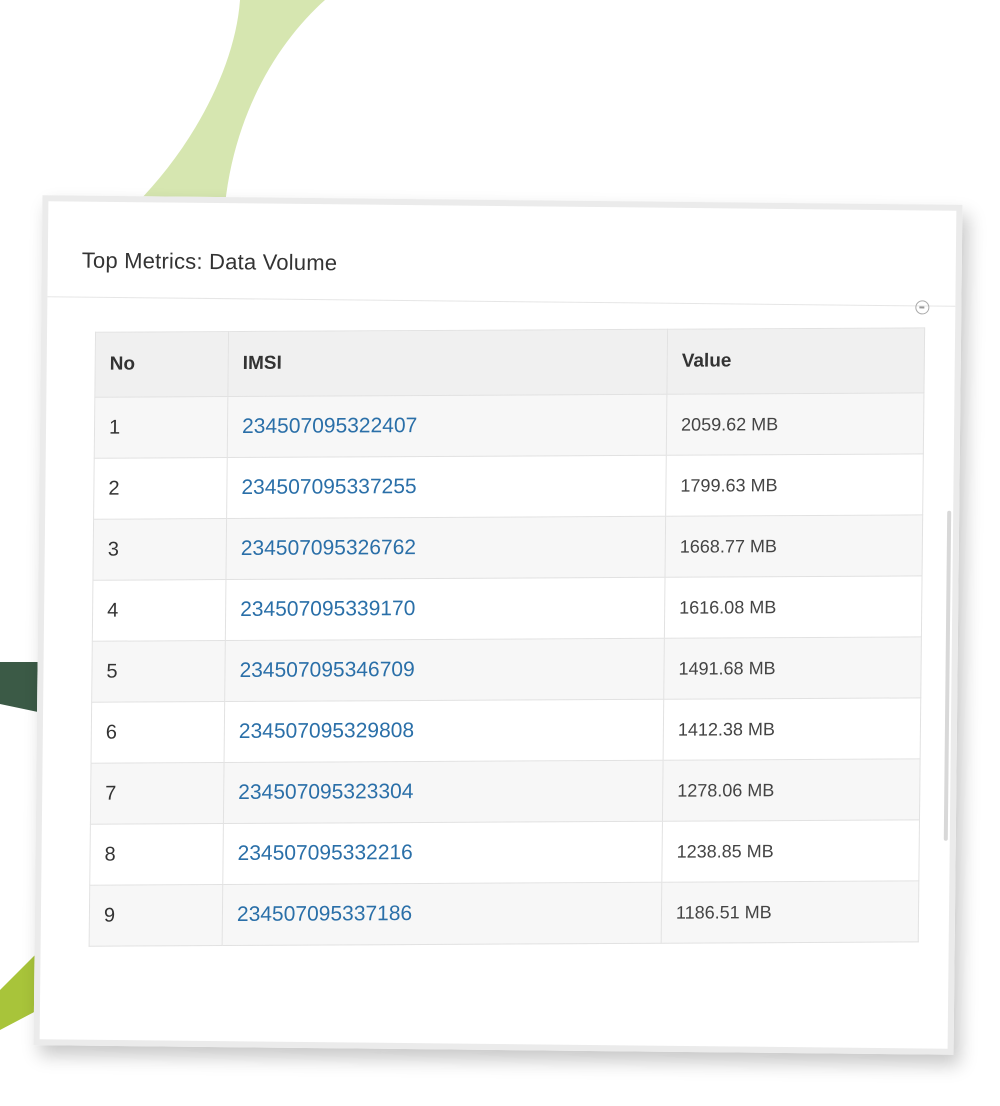 This screenshot has height=1106, width=1000. What do you see at coordinates (156, 854) in the screenshot?
I see `row-number: 8` at bounding box center [156, 854].